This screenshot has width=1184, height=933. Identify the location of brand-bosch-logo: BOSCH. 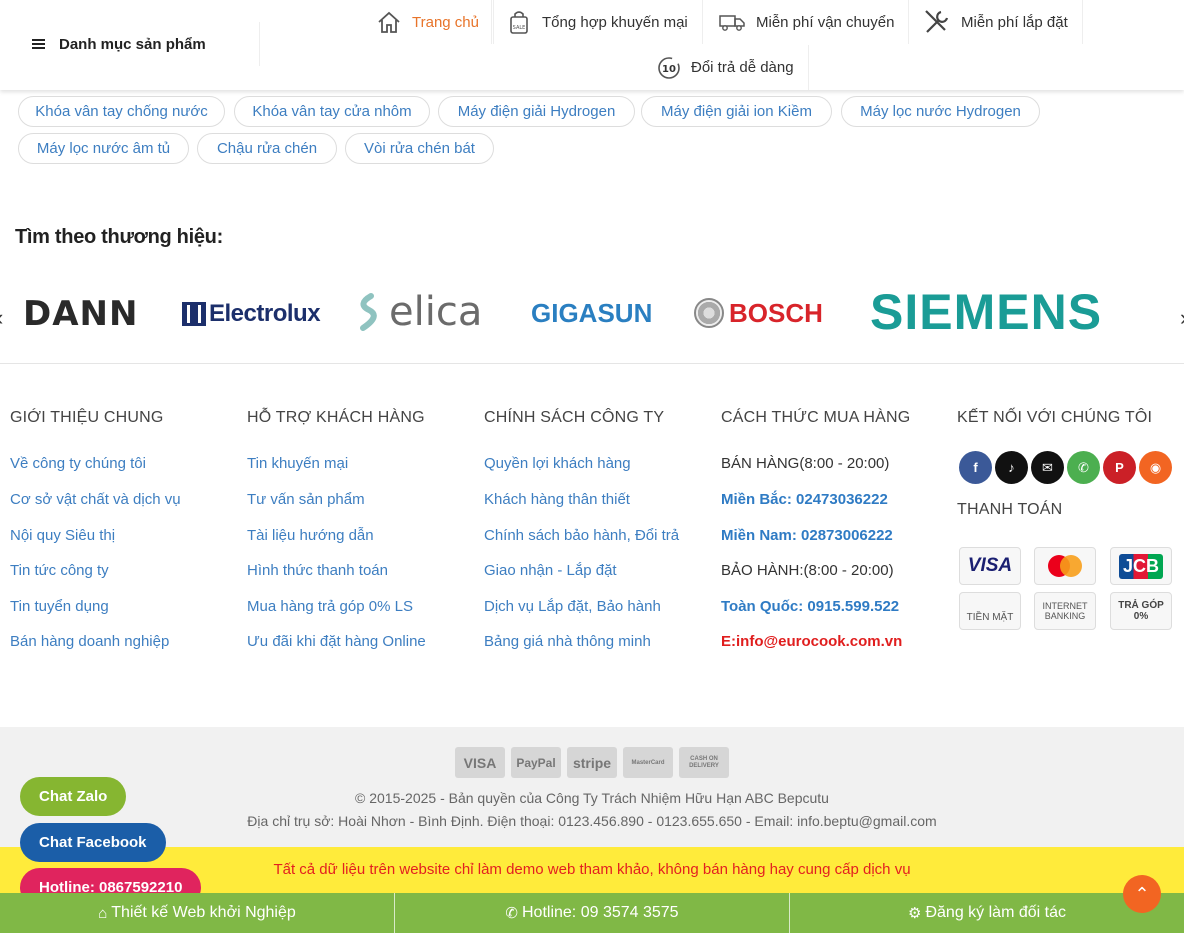
(776, 312).